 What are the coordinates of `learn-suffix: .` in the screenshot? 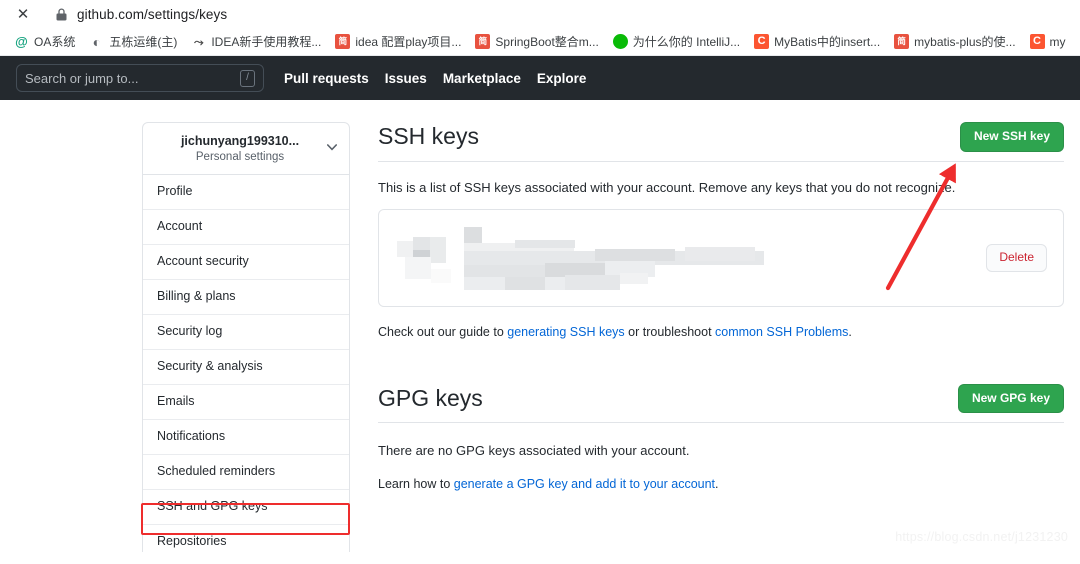 It's located at (717, 483).